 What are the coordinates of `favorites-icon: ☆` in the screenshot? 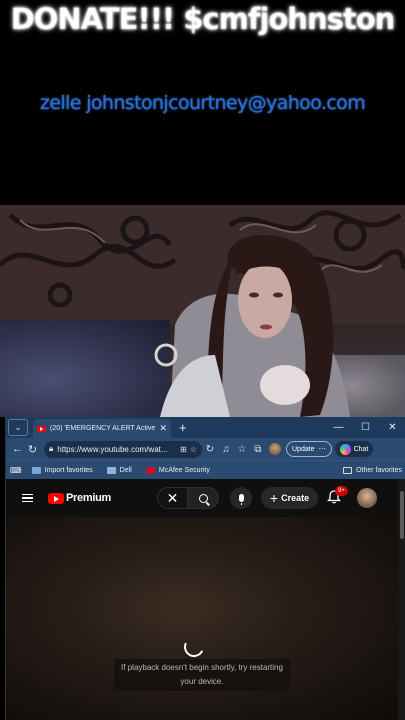 It's located at (242, 449).